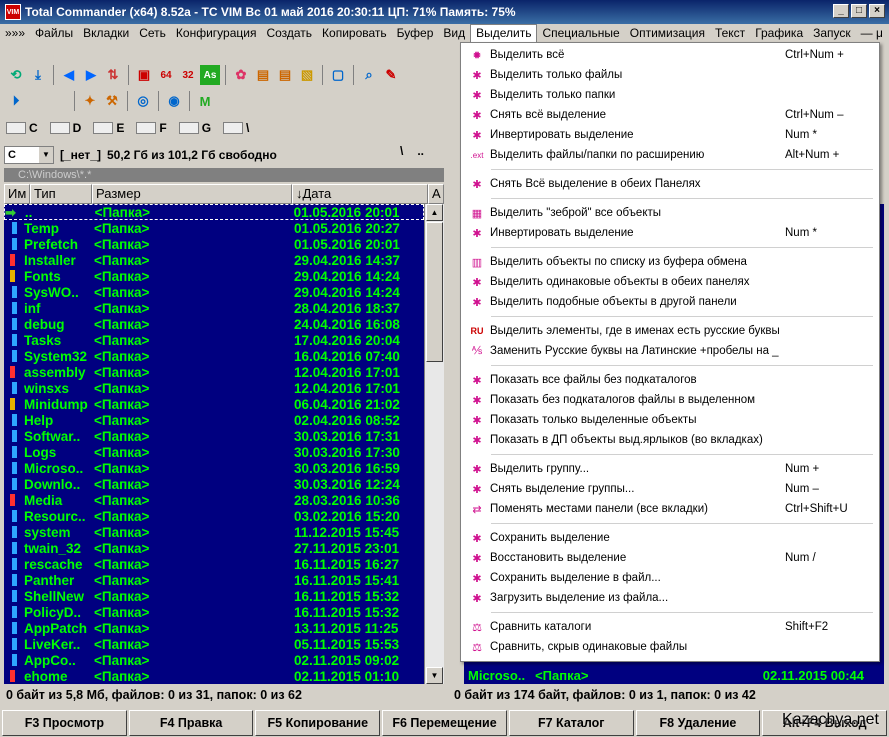  Describe the element at coordinates (214, 484) in the screenshot. I see `table-row: Downlo.. <Папка> 30.03.2016 12:24` at that location.